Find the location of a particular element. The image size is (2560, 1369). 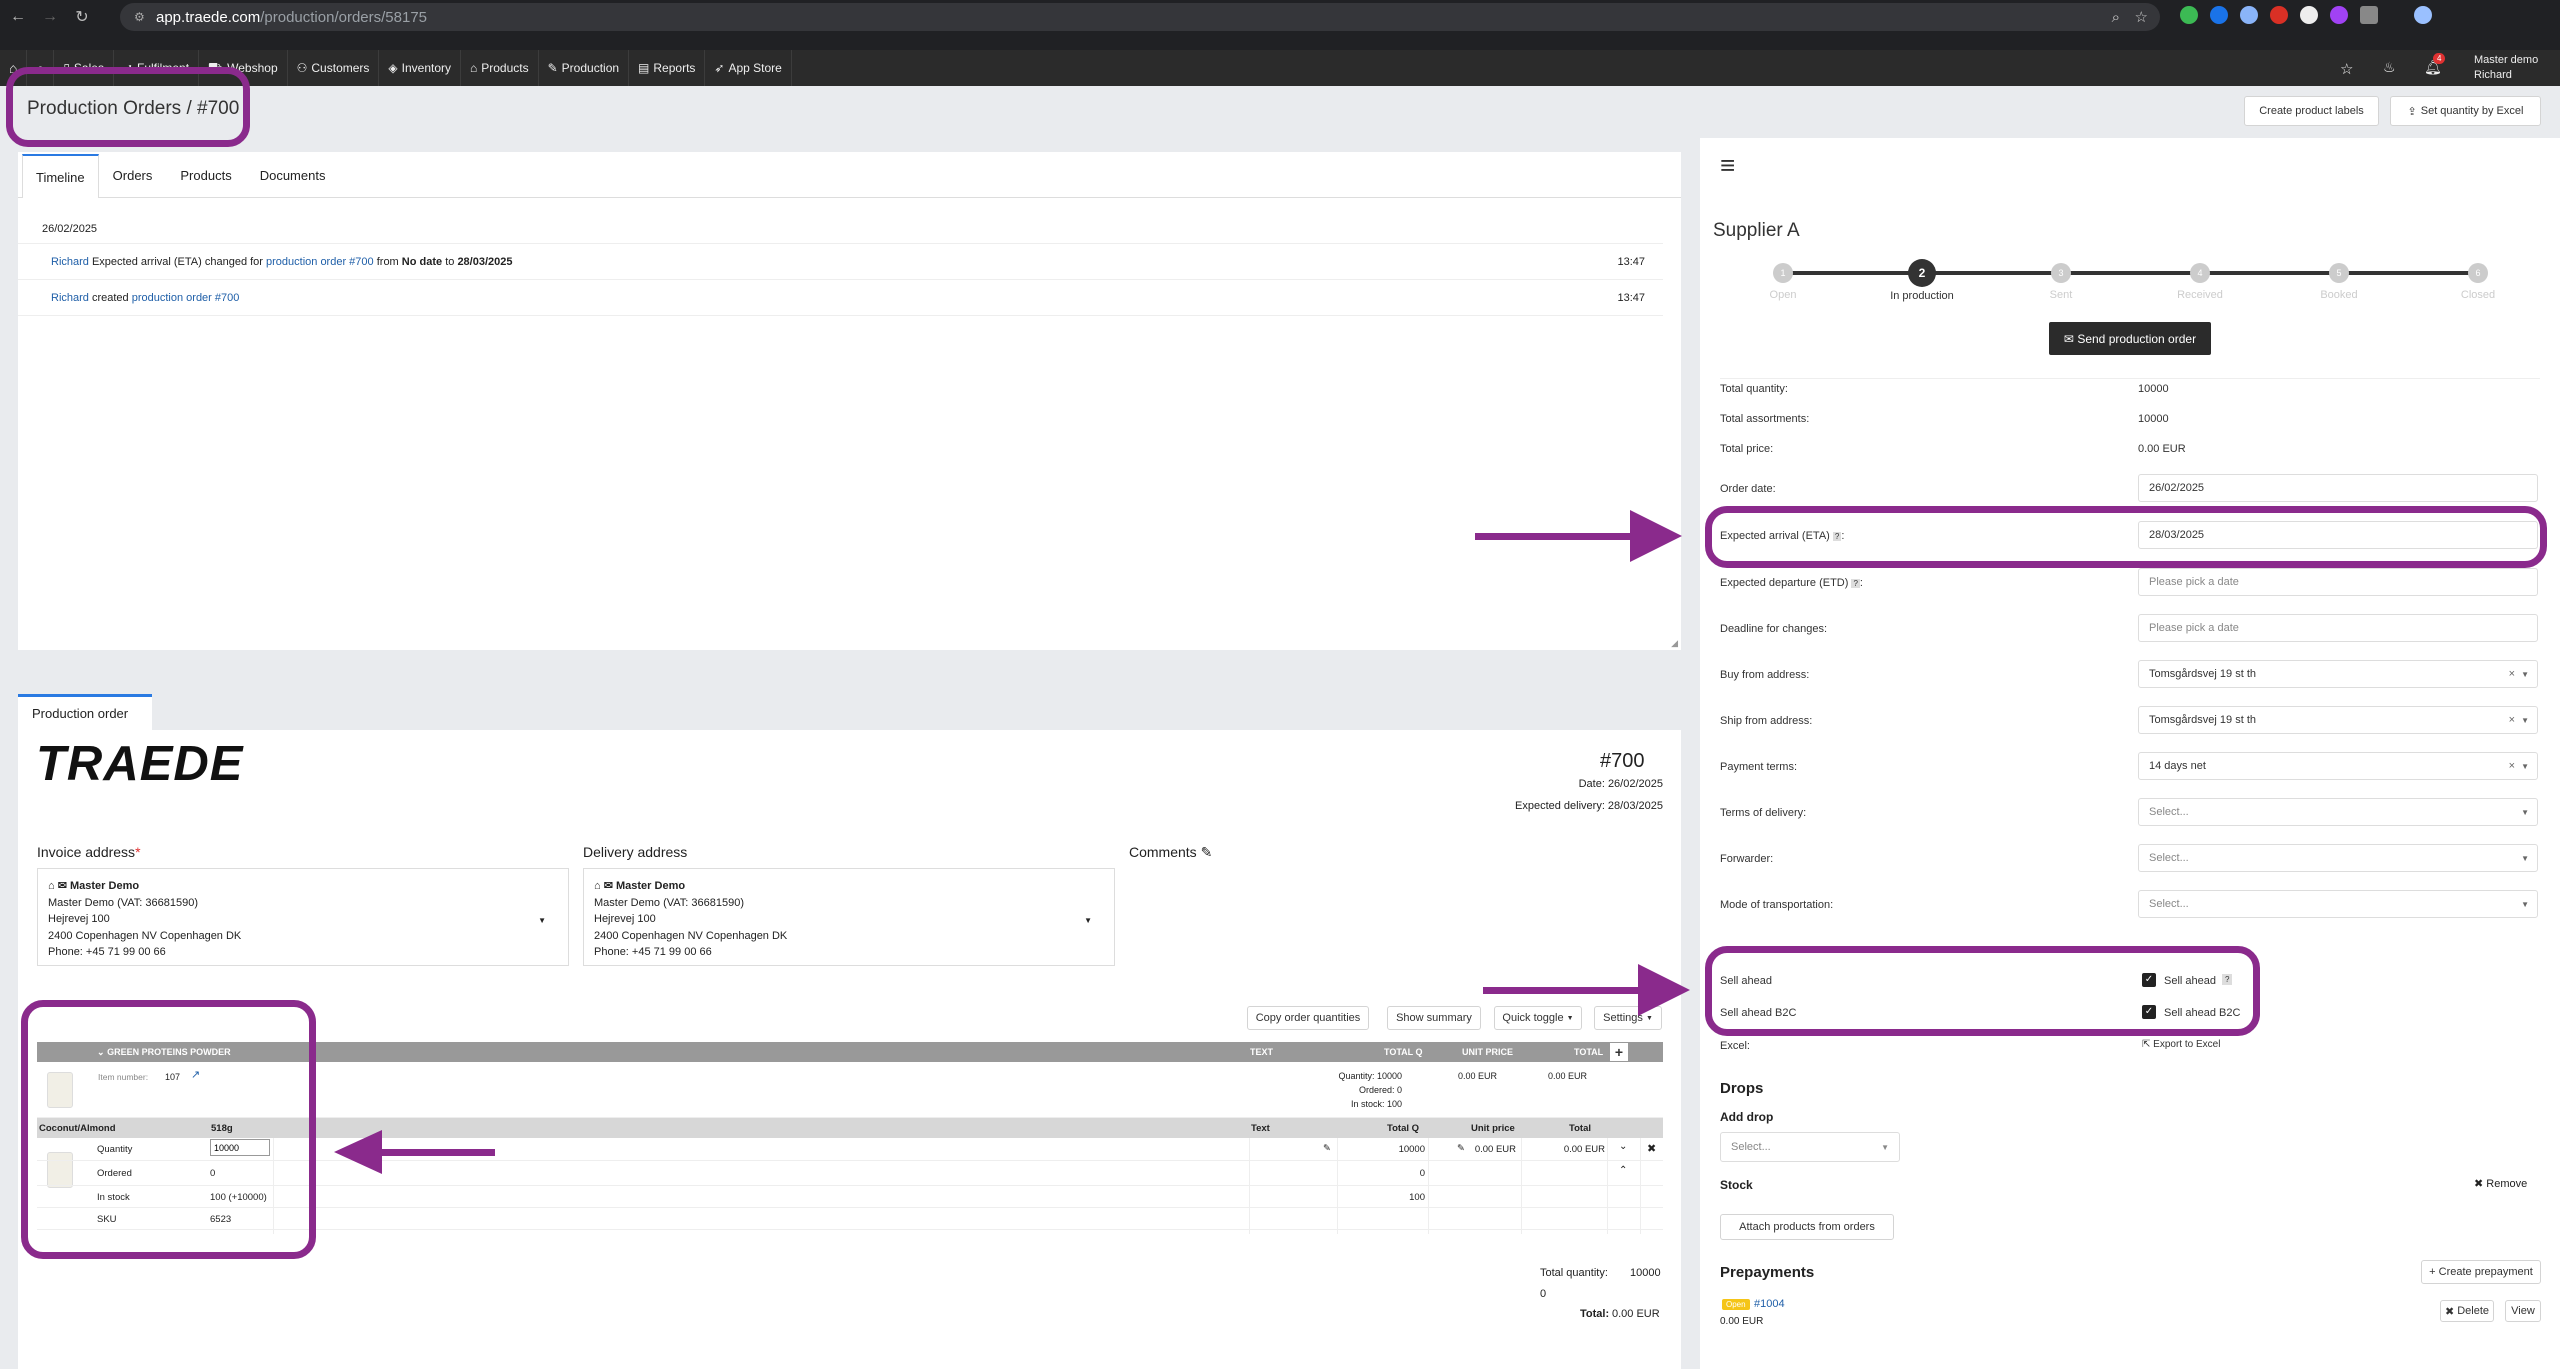

step-label: Booked is located at coordinates (2339, 295).